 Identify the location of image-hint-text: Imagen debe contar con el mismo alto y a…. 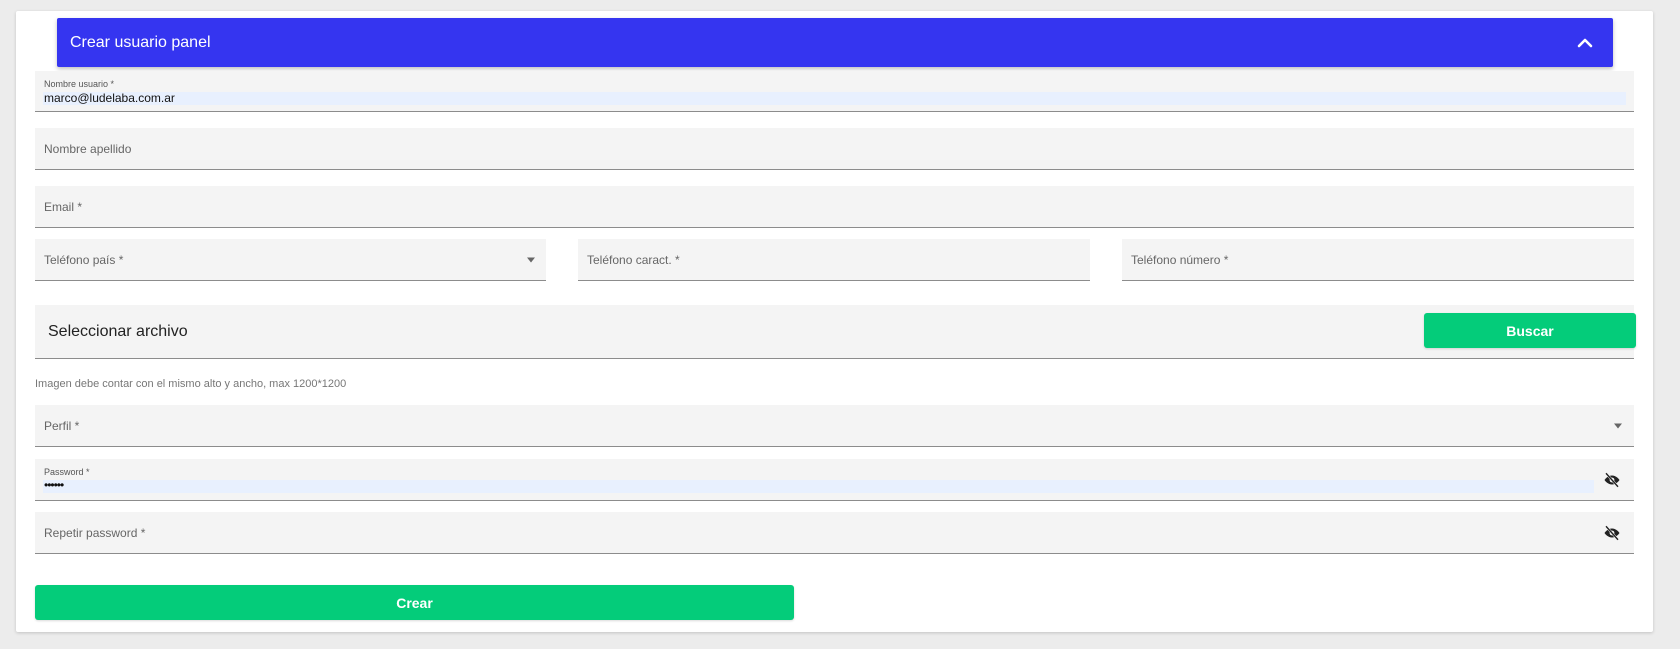
(191, 384).